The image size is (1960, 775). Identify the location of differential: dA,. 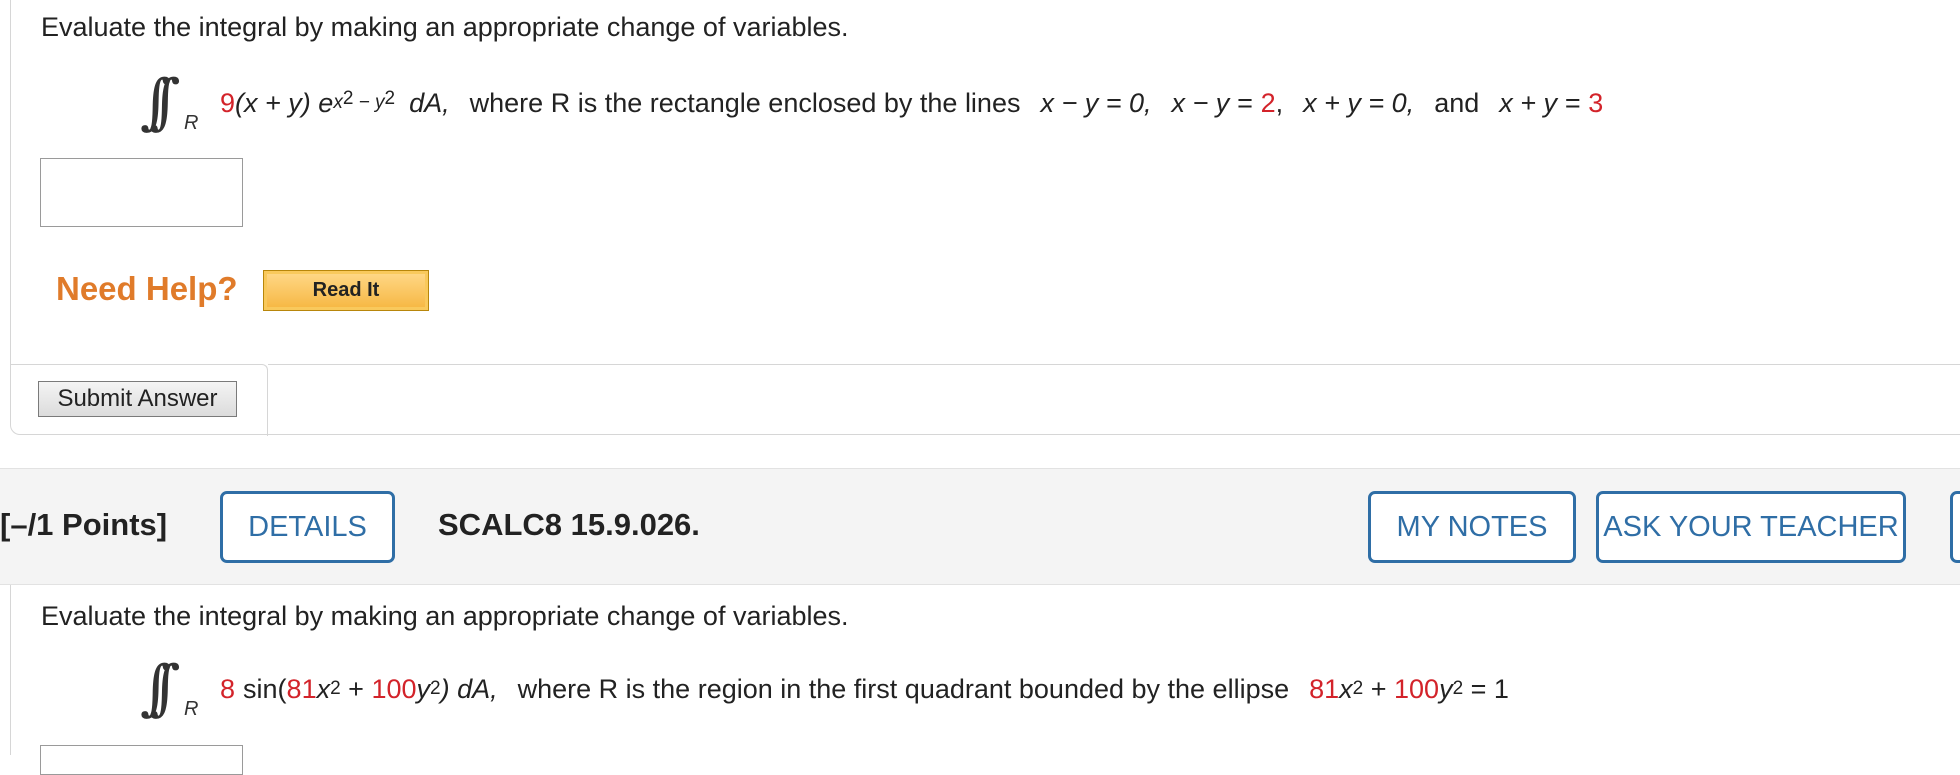
(429, 103).